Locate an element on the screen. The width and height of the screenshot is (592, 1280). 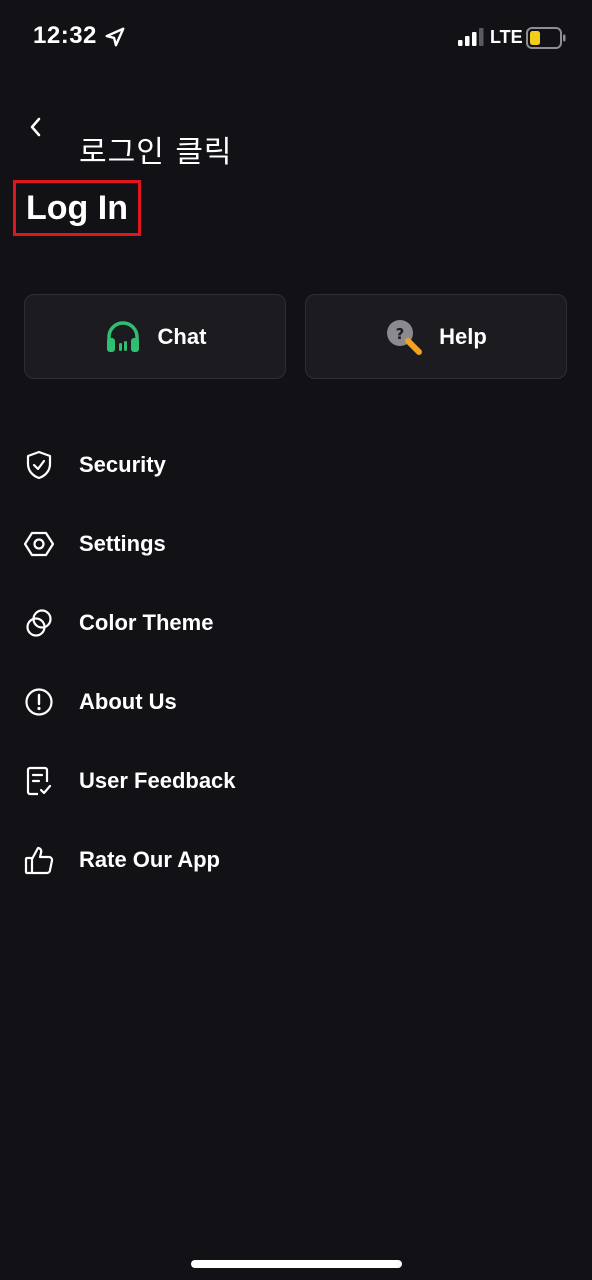
feedback-icon is located at coordinates (39, 781).